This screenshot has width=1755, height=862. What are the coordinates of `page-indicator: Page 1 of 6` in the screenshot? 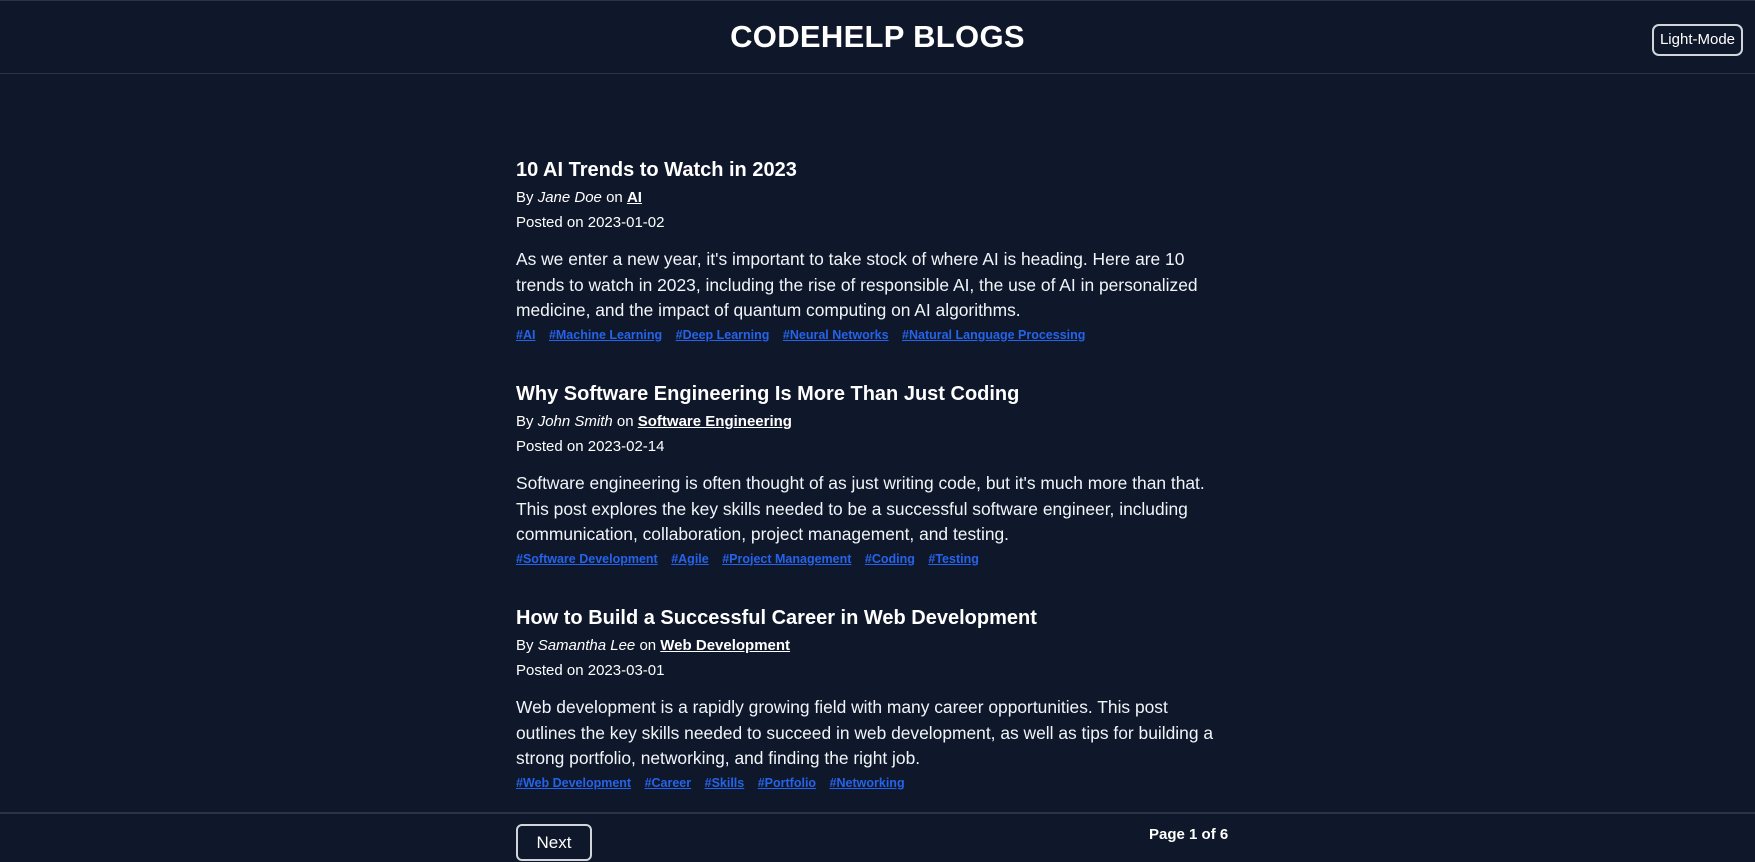 It's located at (1189, 834).